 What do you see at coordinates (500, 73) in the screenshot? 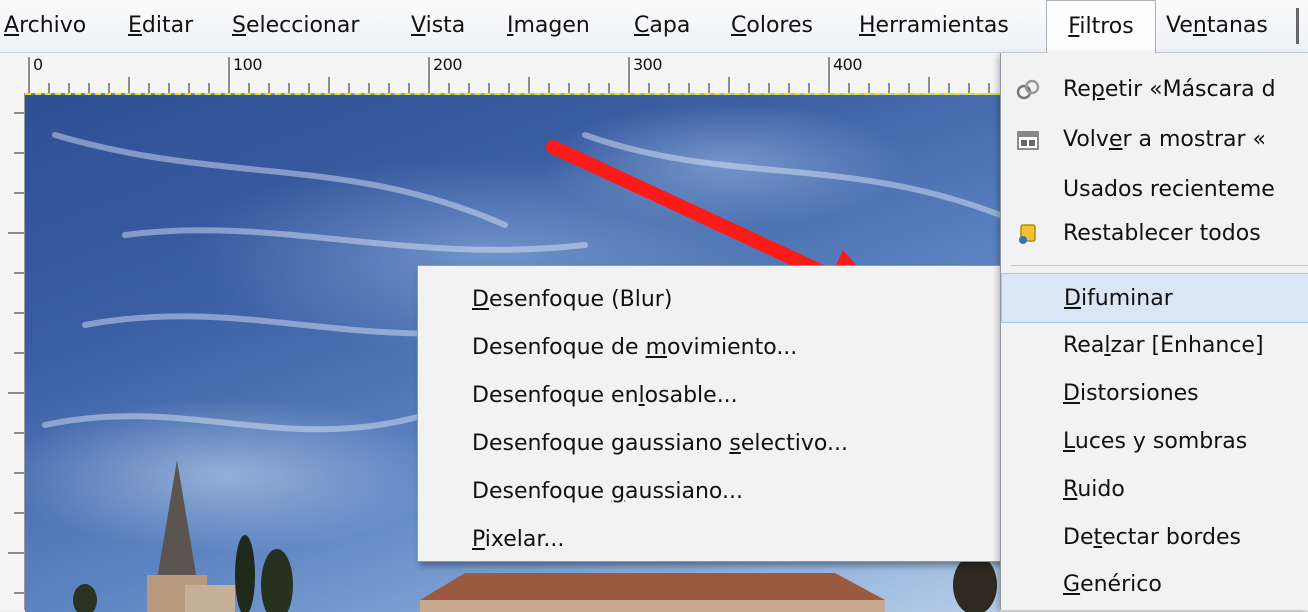
I see `horizontal-ruler: 0 100 200 300 400` at bounding box center [500, 73].